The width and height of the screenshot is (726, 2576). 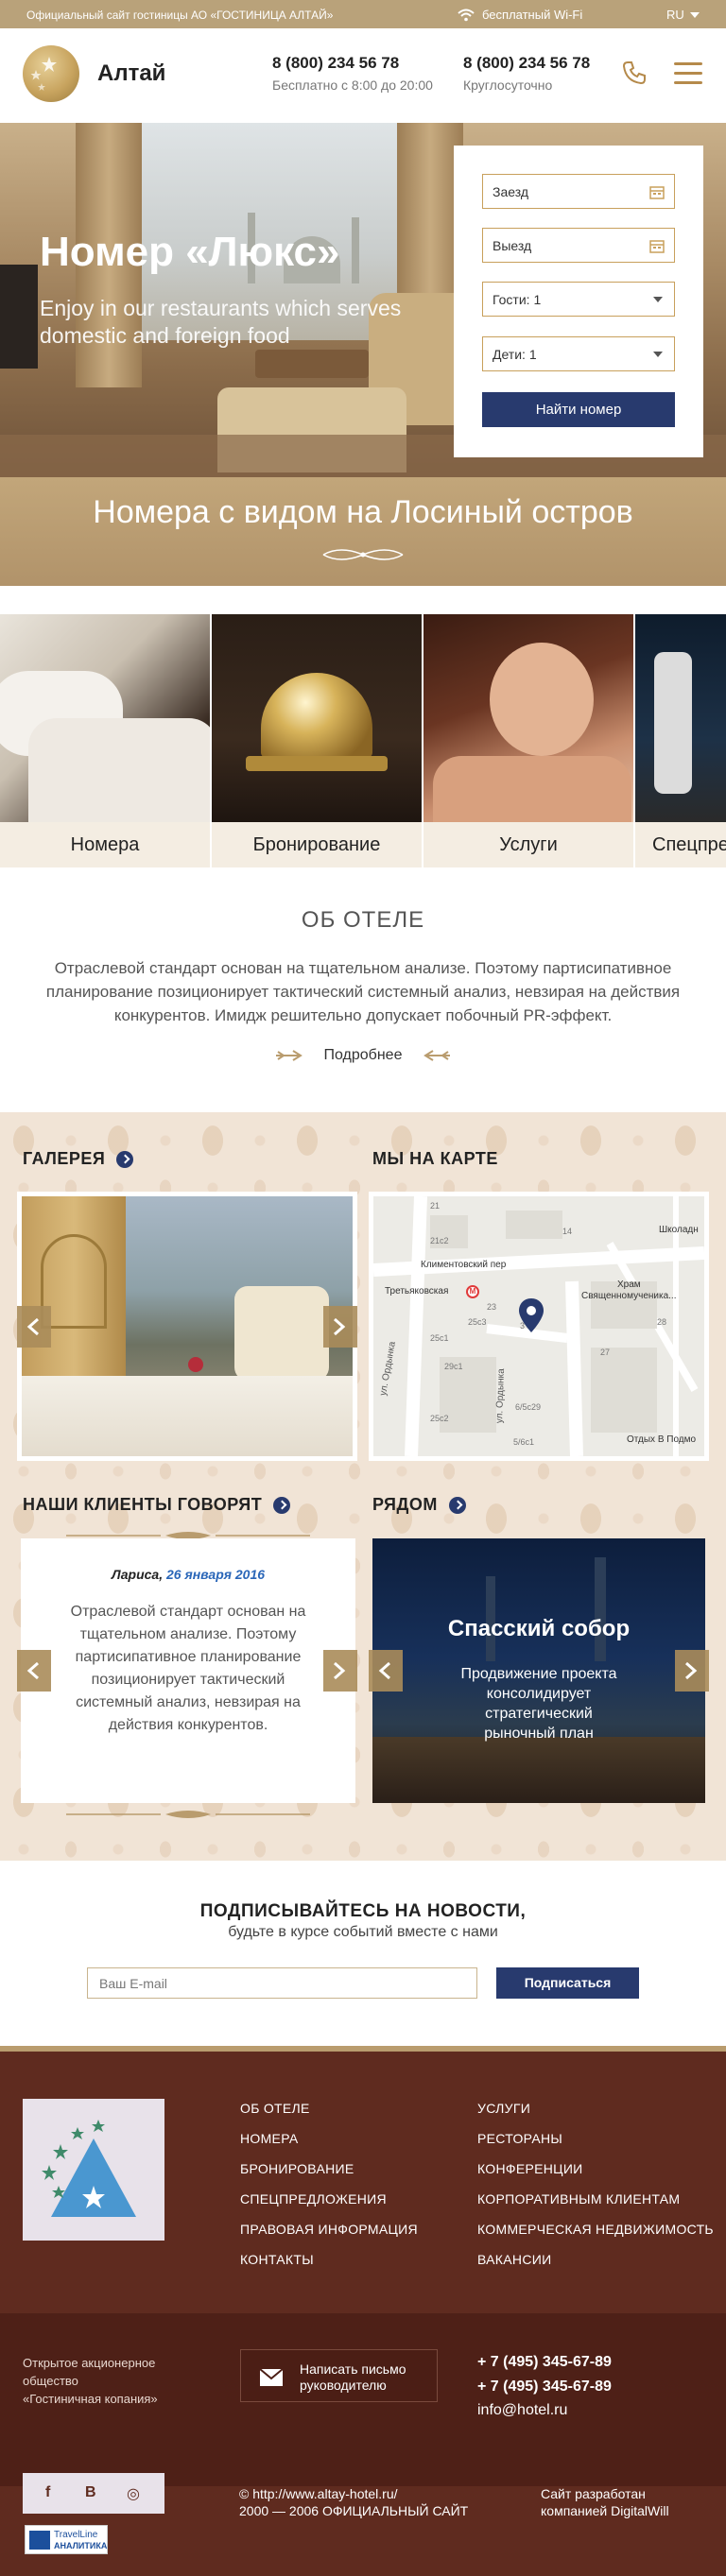 What do you see at coordinates (466, 15) in the screenshot?
I see `wifi-icon` at bounding box center [466, 15].